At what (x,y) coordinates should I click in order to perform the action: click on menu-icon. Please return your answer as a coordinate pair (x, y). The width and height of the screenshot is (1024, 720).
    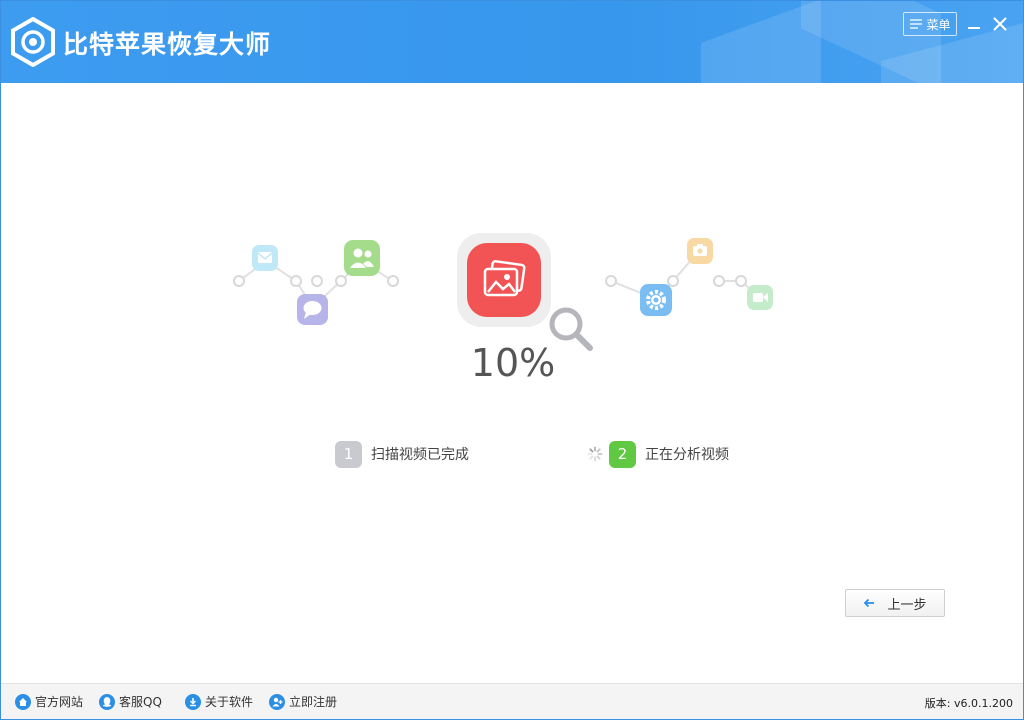
    Looking at the image, I should click on (916, 24).